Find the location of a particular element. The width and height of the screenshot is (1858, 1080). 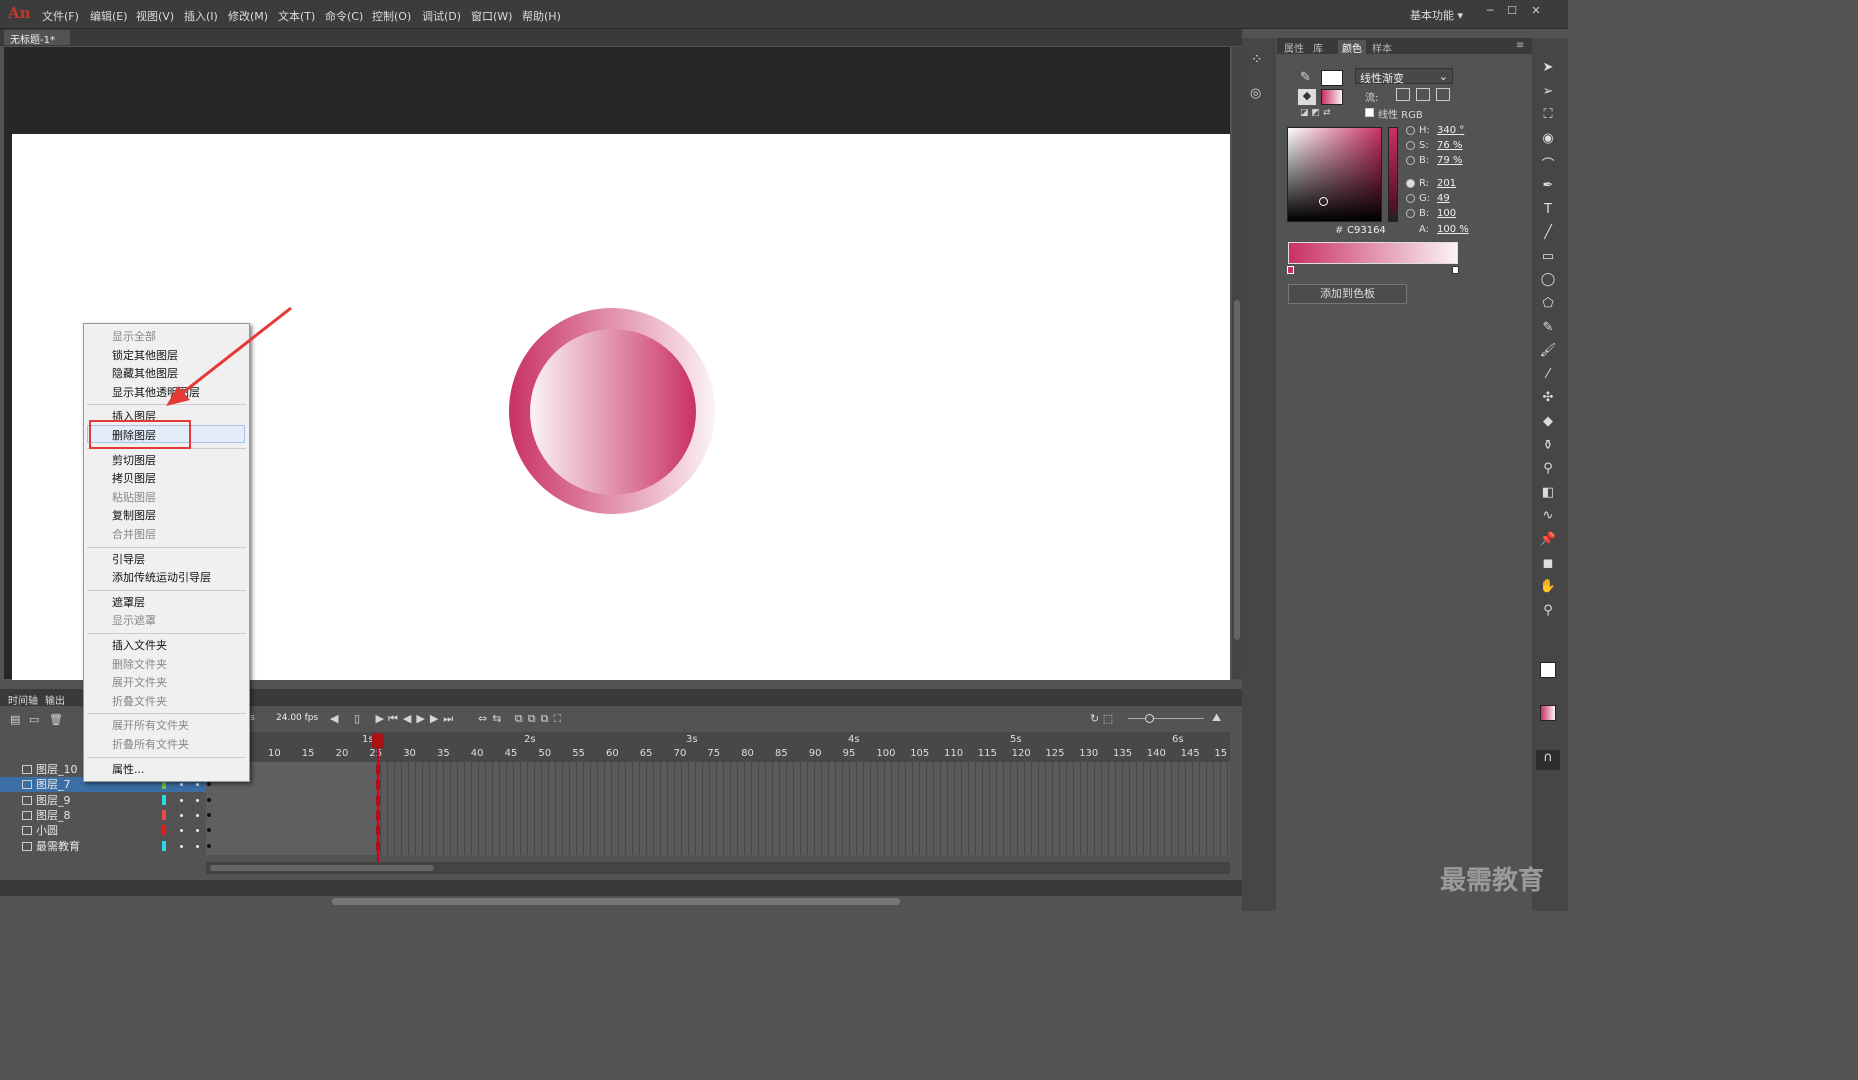

bone-tool-icon: ✣ is located at coordinates (1548, 399).